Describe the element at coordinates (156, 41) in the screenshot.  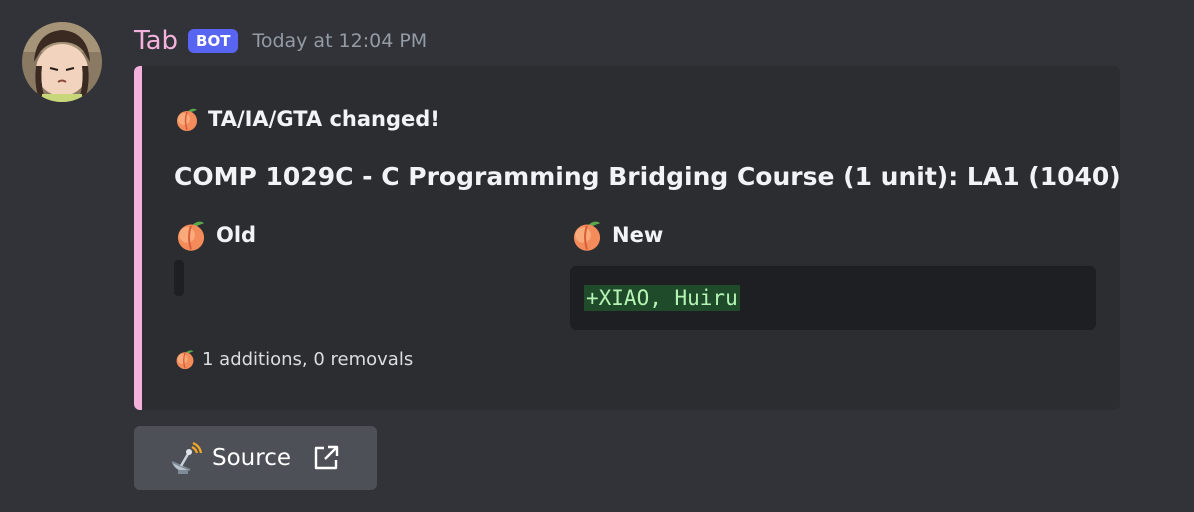
I see `username: Tab` at that location.